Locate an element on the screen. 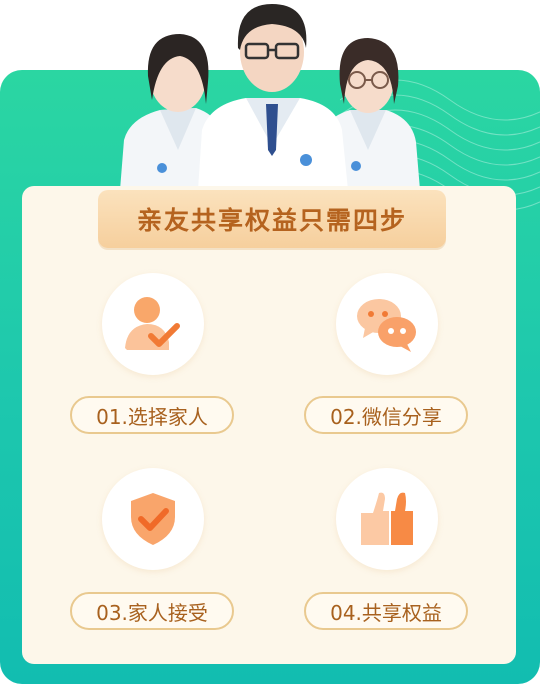 The image size is (540, 684). step-3-label: 03.家人接受 is located at coordinates (152, 611).